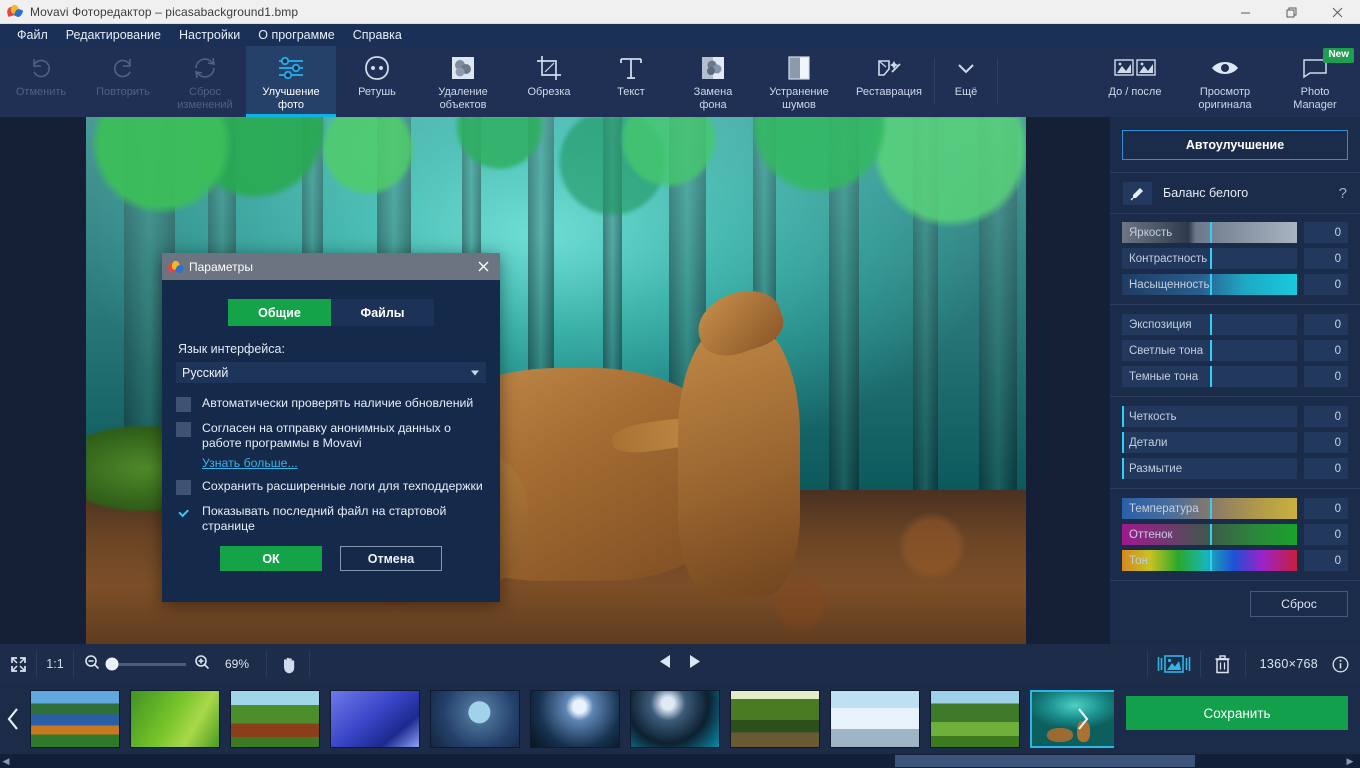 The height and width of the screenshot is (768, 1360). Describe the element at coordinates (1350, 761) in the screenshot. I see `scroll-right-arrow-icon: ▶` at that location.